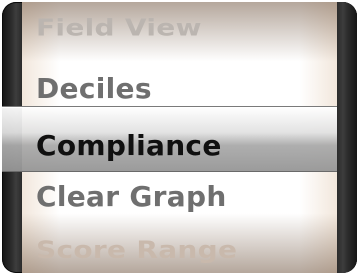 This screenshot has width=361, height=277. I want to click on picker-option-score-range: Score Range, so click(136, 250).